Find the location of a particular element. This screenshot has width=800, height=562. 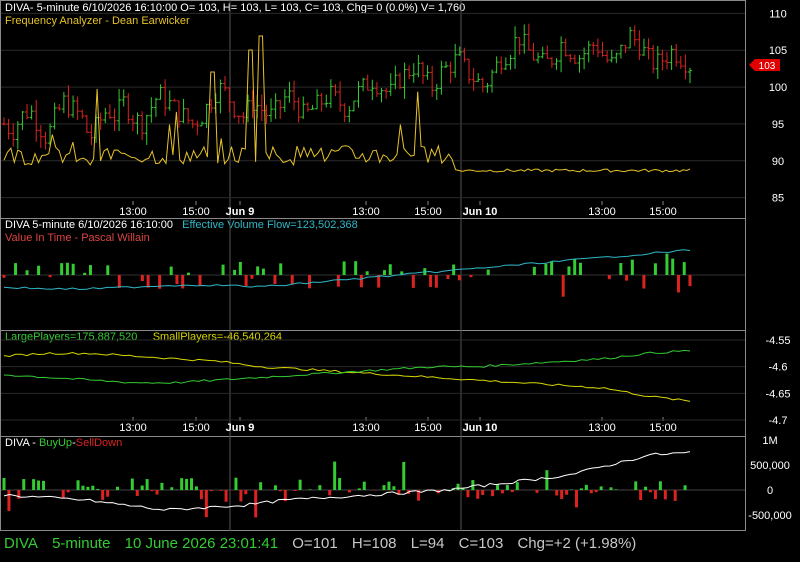

last-price-value: 103 is located at coordinates (767, 66).